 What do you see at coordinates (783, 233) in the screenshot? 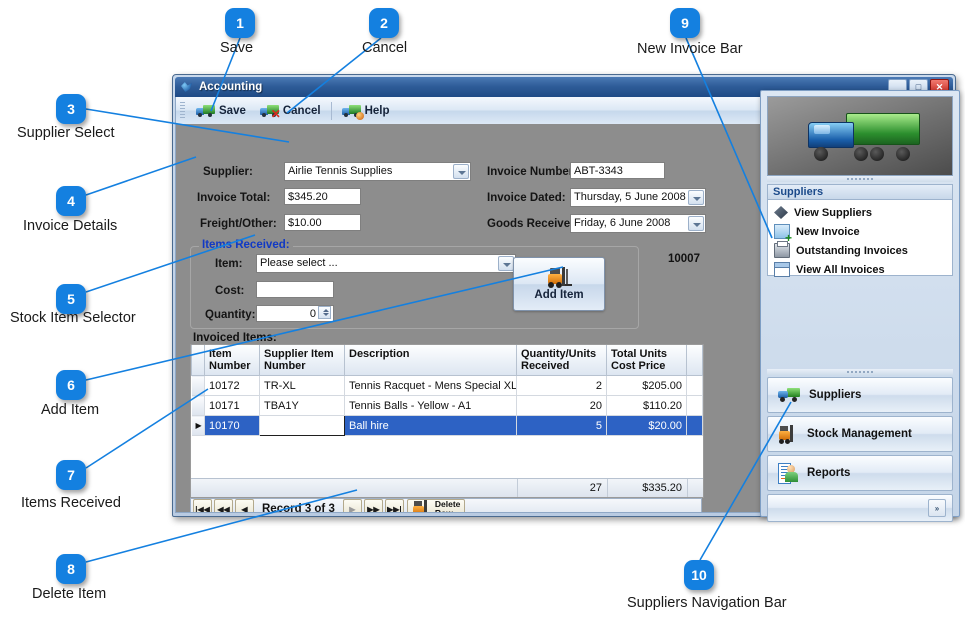
I see `new-document-icon` at bounding box center [783, 233].